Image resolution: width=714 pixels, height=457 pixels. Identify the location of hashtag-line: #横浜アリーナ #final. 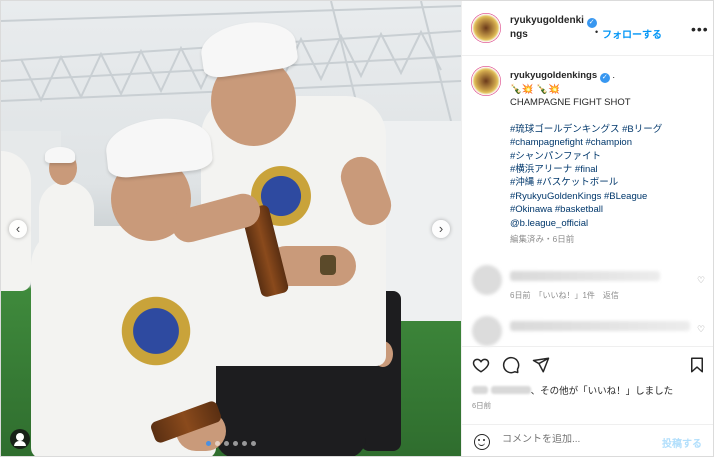
(610, 169).